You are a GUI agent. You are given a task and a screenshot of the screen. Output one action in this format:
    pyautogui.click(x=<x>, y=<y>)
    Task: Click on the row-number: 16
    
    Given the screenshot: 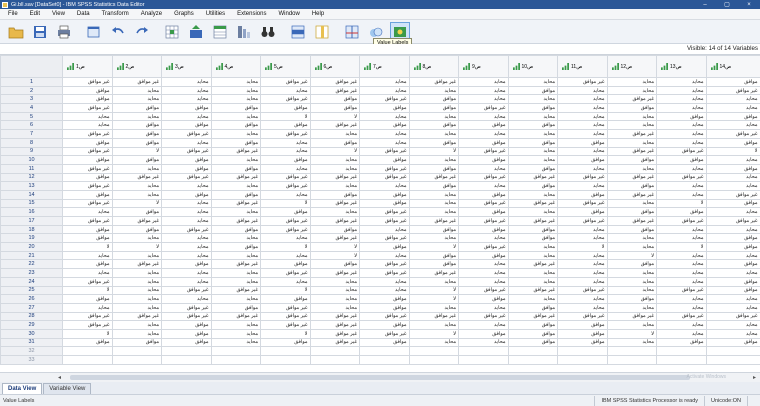 What is the action you would take?
    pyautogui.click(x=31, y=212)
    